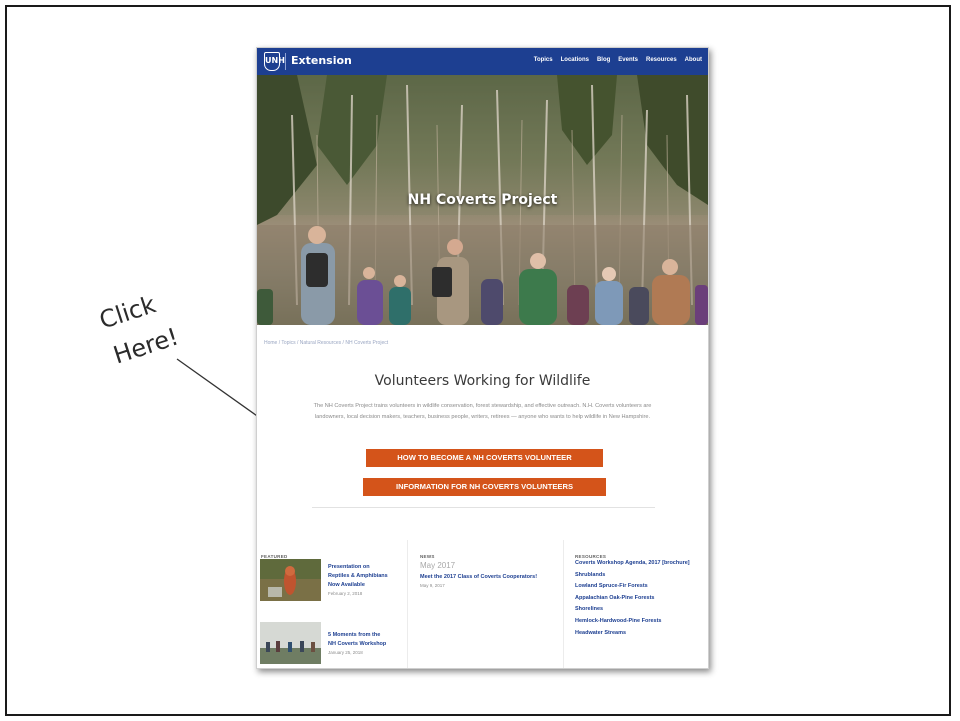  What do you see at coordinates (290, 580) in the screenshot?
I see `featured-thumb-reptile` at bounding box center [290, 580].